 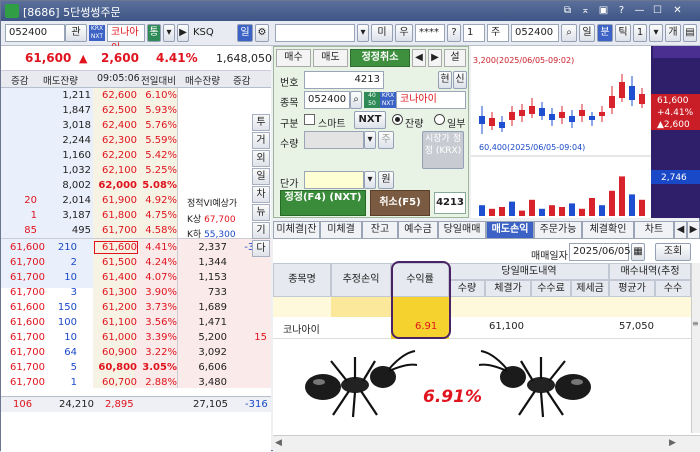 What do you see at coordinates (261, 158) in the screenshot?
I see `side-button-foreign: 외` at bounding box center [261, 158].